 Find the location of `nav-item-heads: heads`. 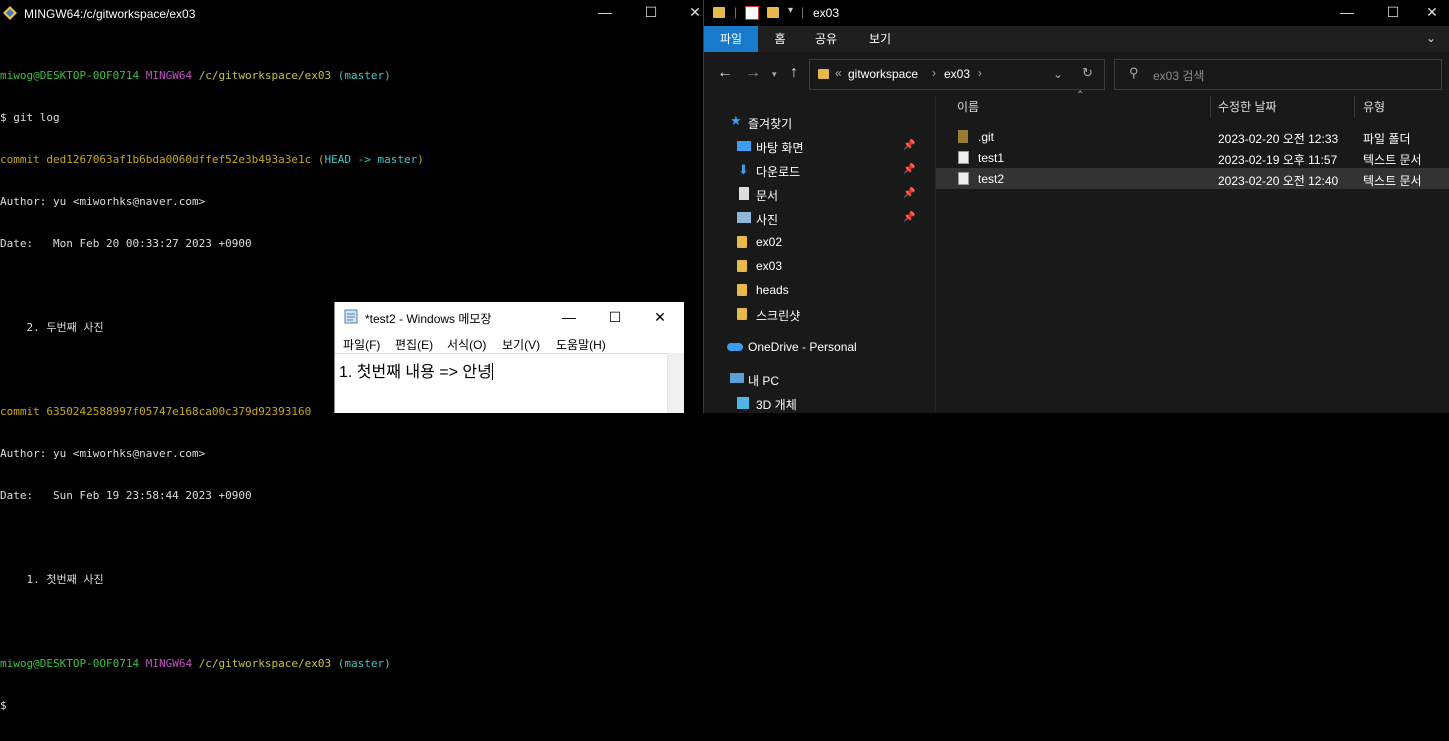

nav-item-heads: heads is located at coordinates (819, 290).